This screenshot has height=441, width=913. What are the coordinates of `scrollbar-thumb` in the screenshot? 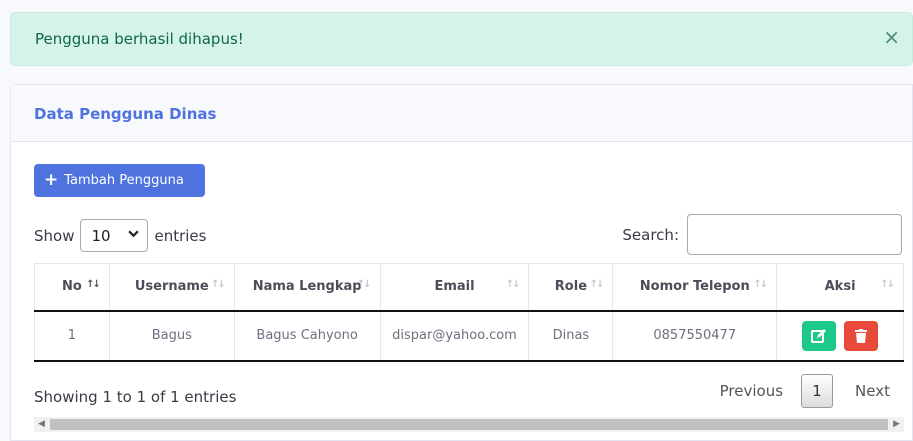 It's located at (469, 424).